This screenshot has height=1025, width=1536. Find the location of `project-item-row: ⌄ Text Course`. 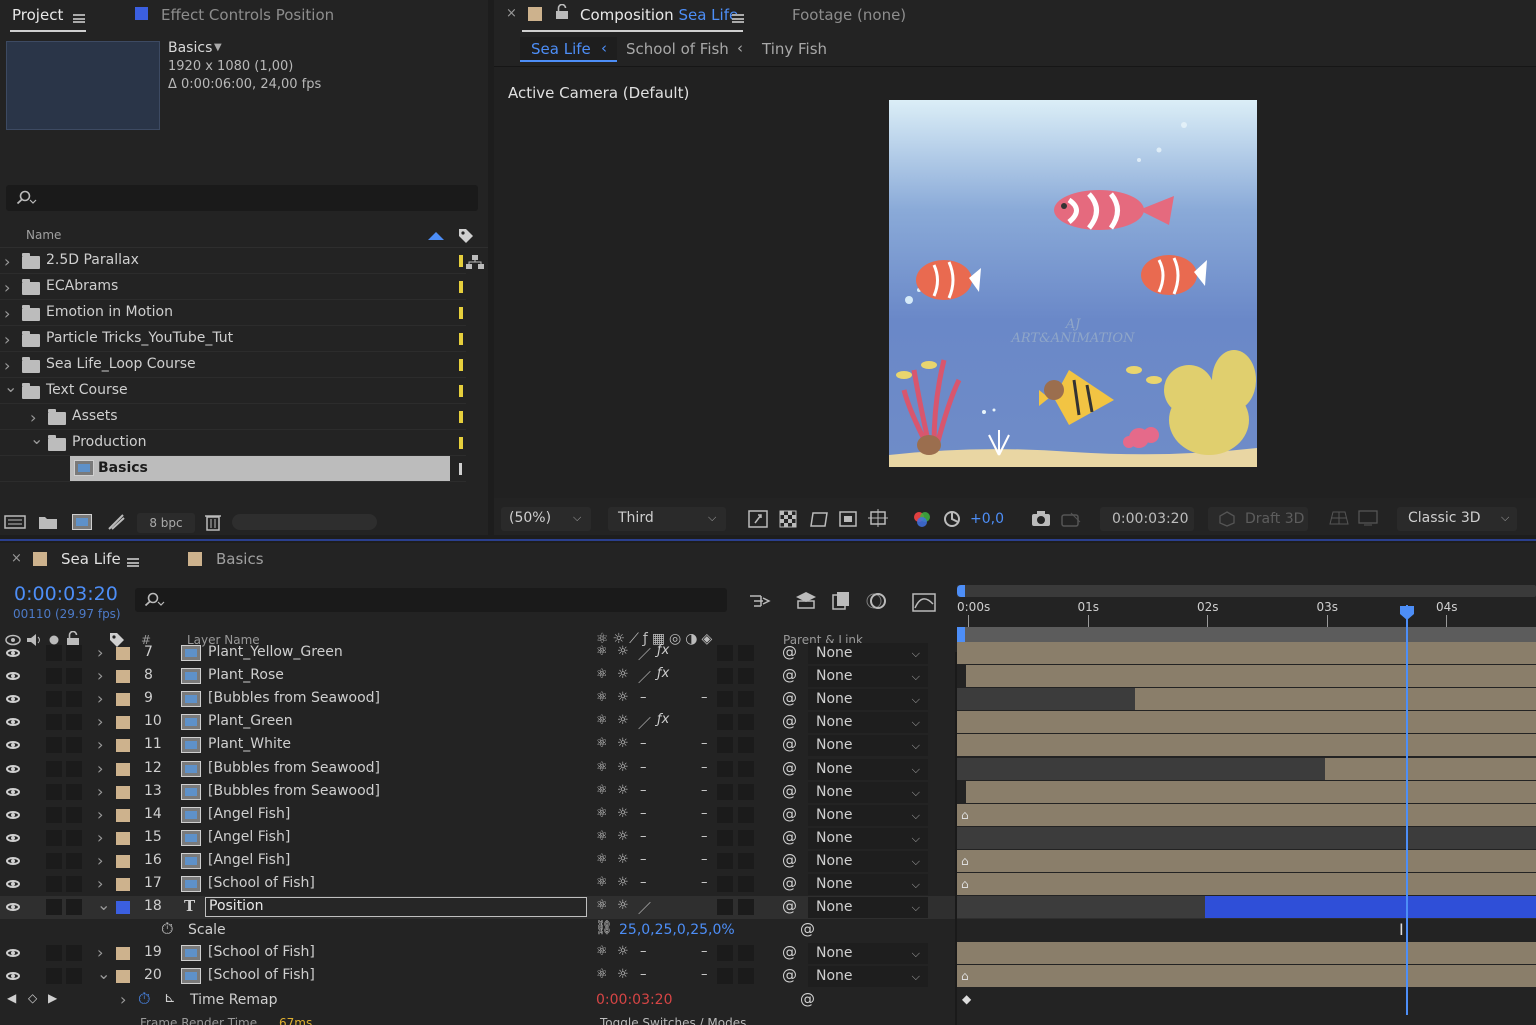

project-item-row: ⌄ Text Course is located at coordinates (233, 390).